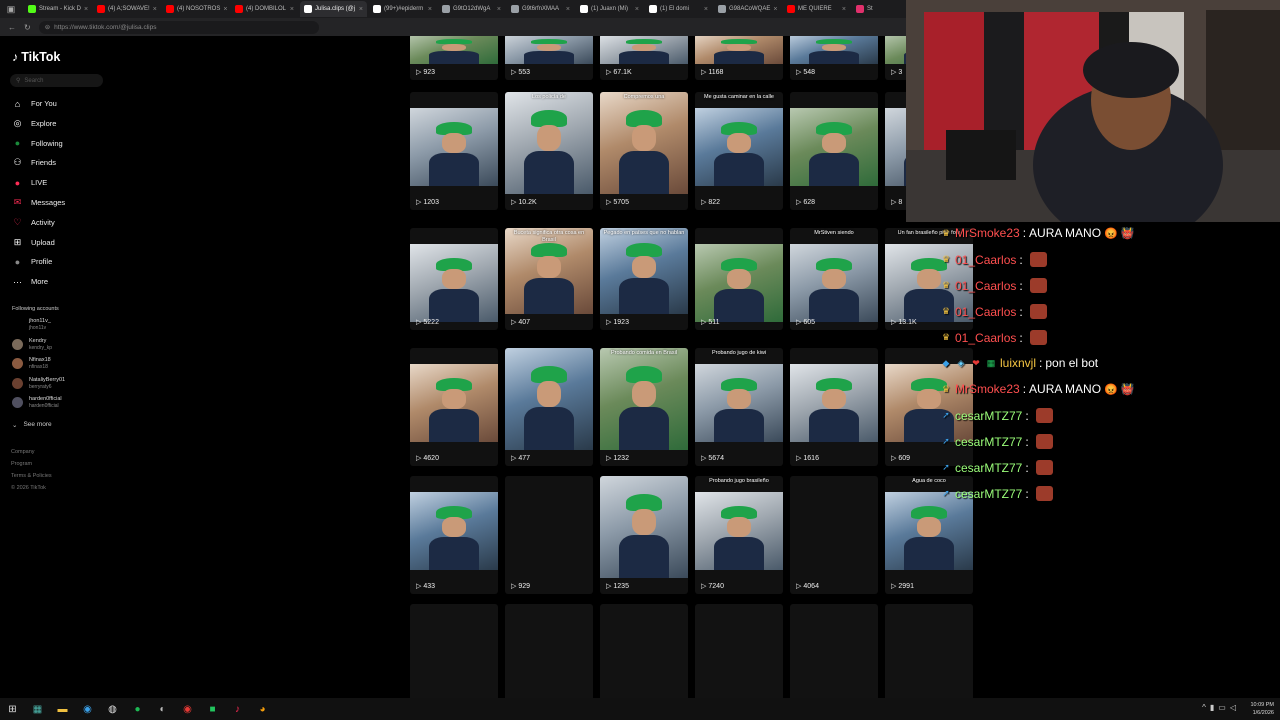 The image size is (1280, 720). Describe the element at coordinates (137, 709) in the screenshot. I see `spotify-icon: ●` at that location.